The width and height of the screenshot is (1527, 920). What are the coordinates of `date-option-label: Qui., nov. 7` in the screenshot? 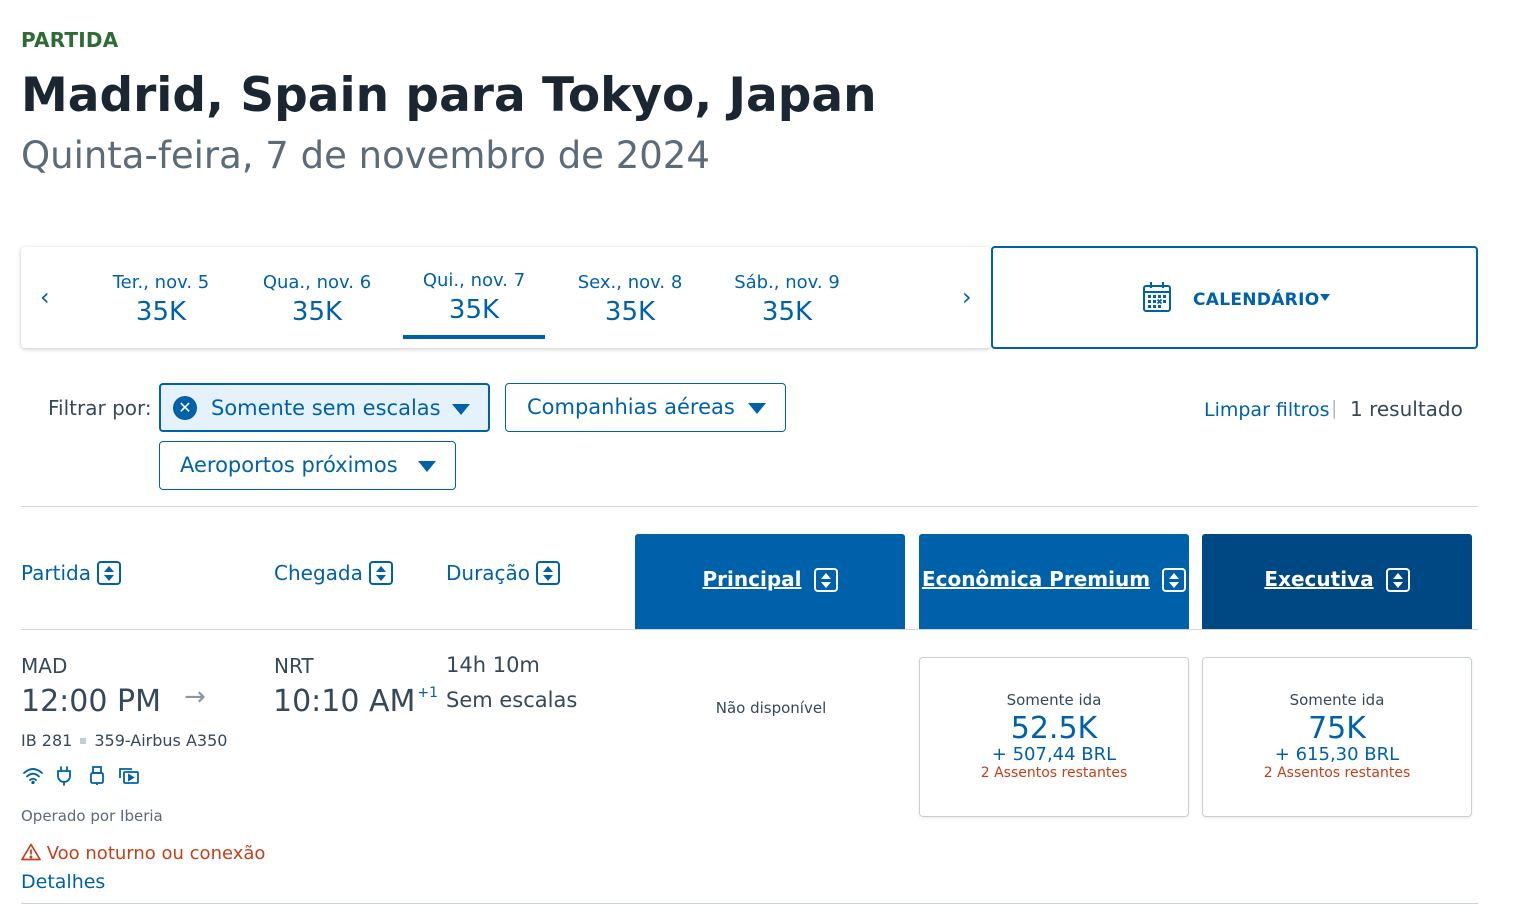 It's located at (474, 280).